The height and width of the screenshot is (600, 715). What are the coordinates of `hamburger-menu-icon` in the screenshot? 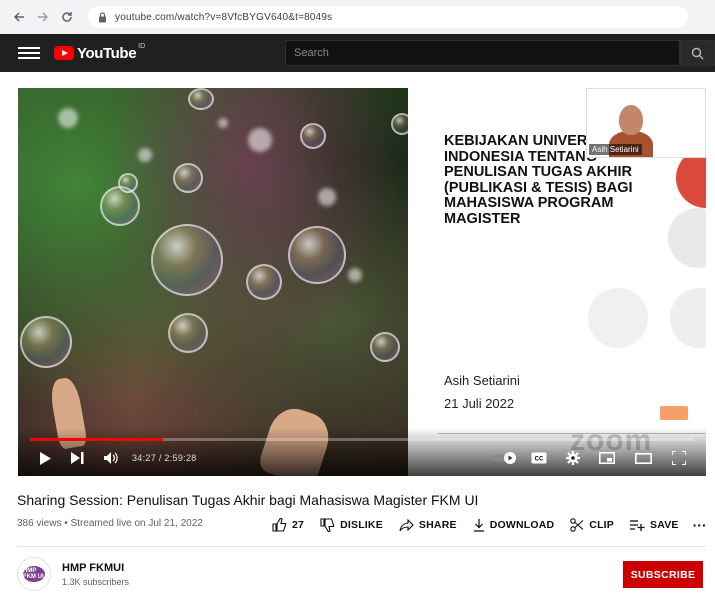 It's located at (29, 53).